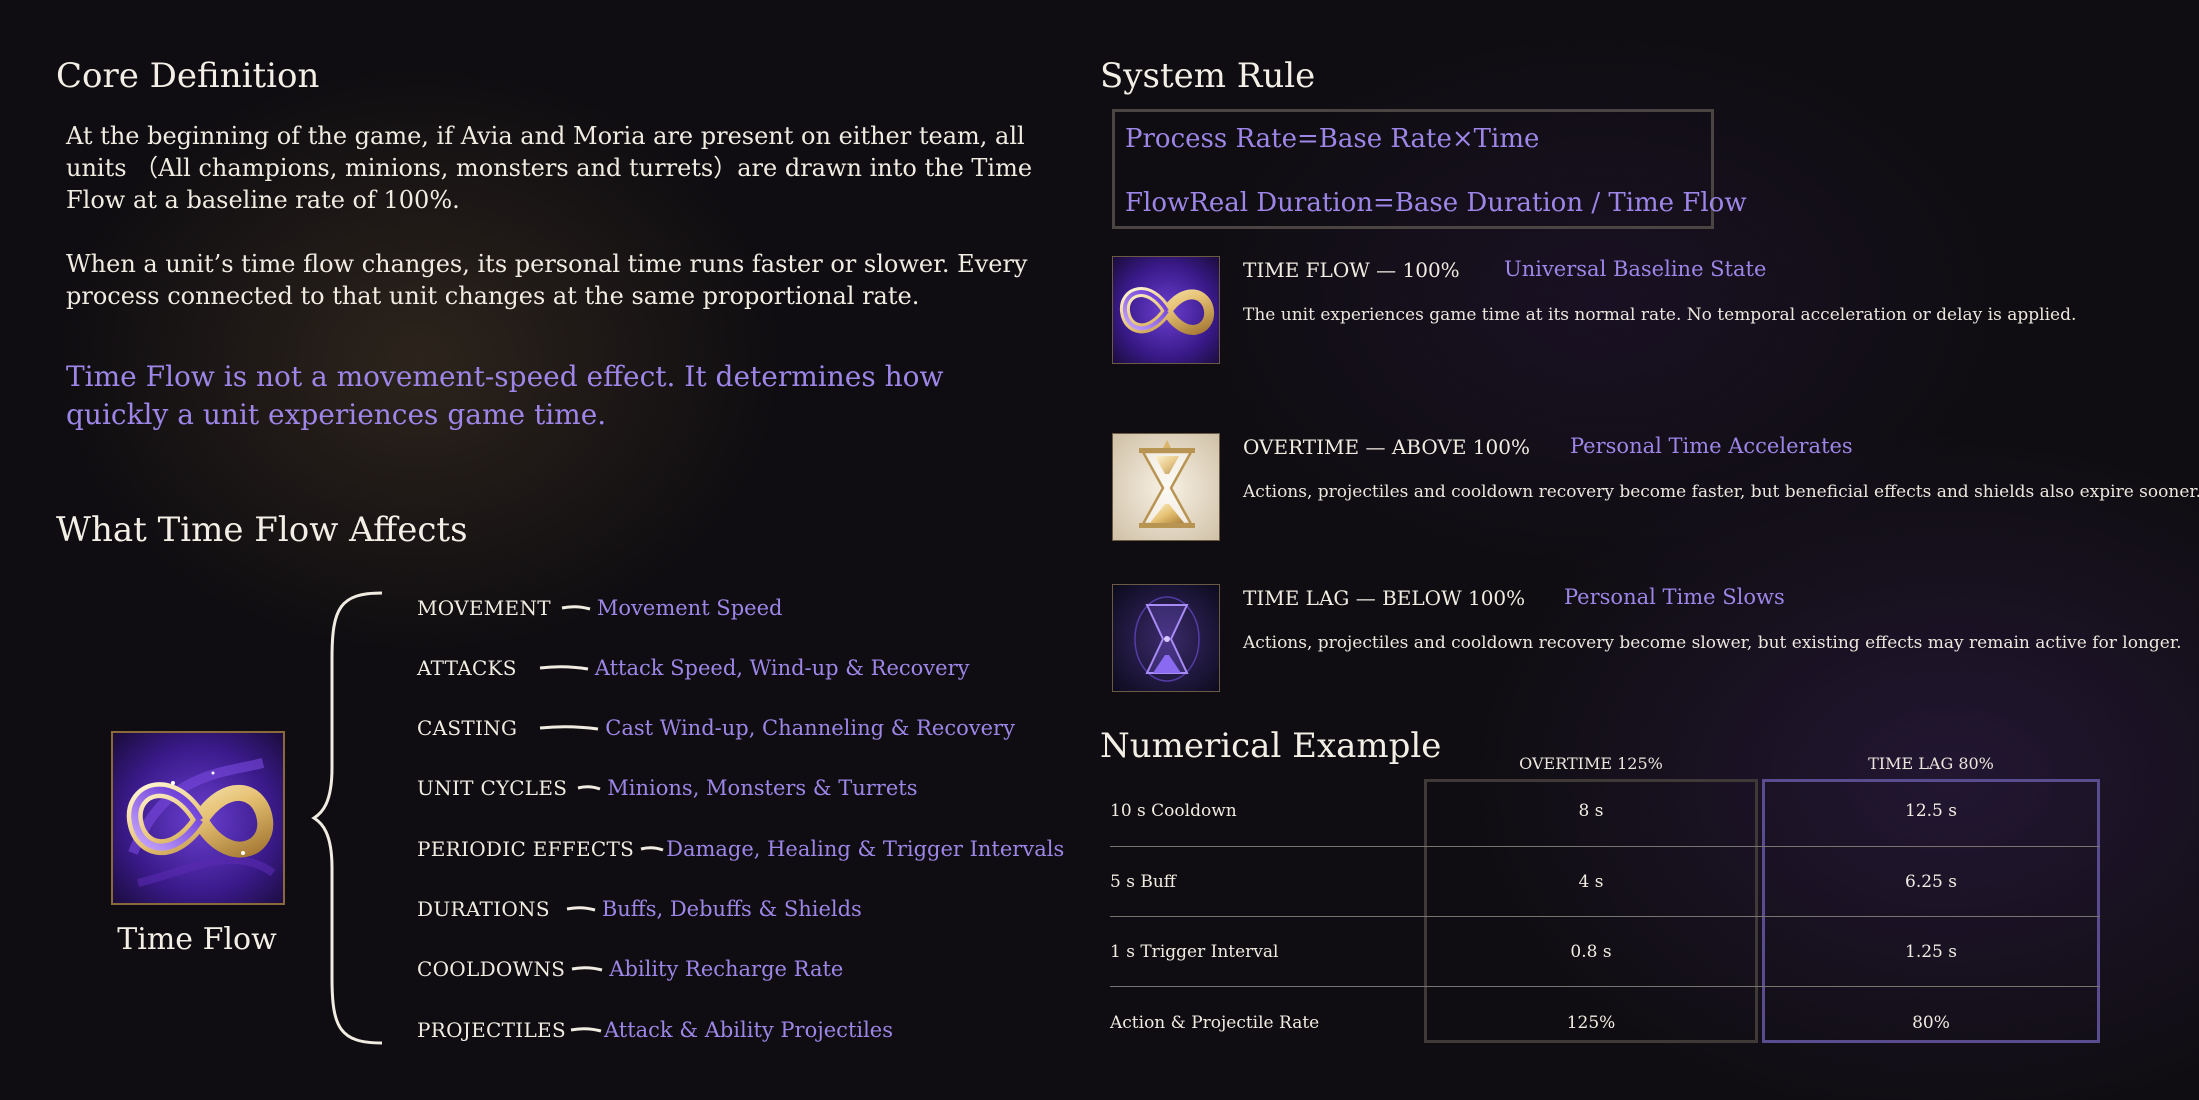  Describe the element at coordinates (1931, 811) in the screenshot. I see `cell-lag-cooldown: 12.5 s` at that location.